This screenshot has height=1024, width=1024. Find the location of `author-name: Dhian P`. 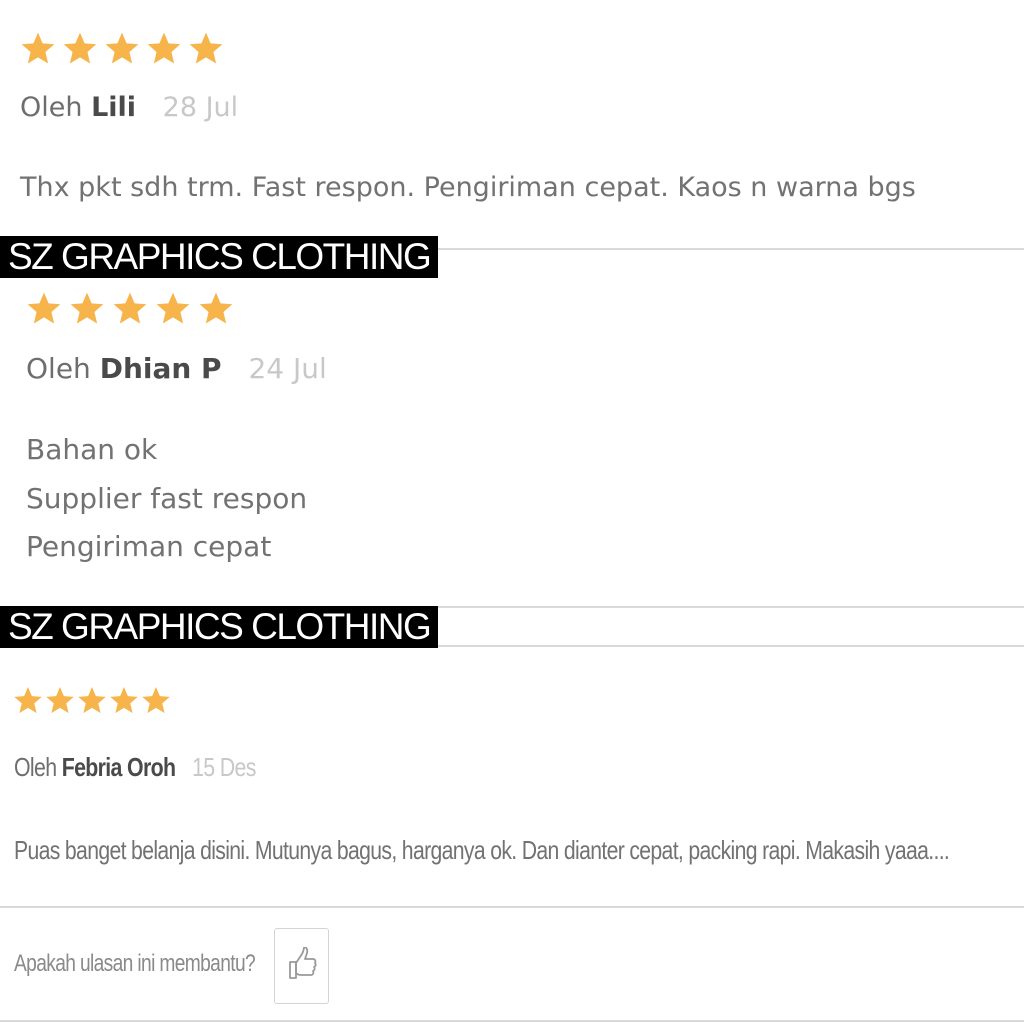

author-name: Dhian P is located at coordinates (160, 368).